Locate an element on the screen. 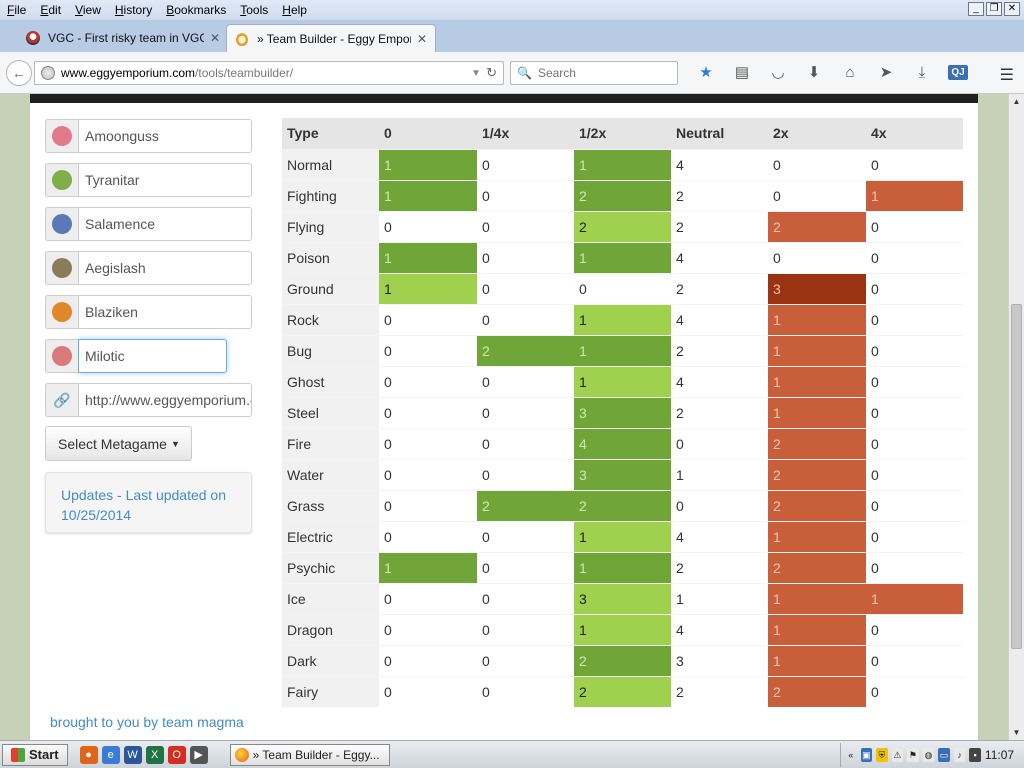 Image resolution: width=1024 pixels, height=768 pixels. table-row: Ghost 0 0 1 4 1 0 is located at coordinates (622, 381).